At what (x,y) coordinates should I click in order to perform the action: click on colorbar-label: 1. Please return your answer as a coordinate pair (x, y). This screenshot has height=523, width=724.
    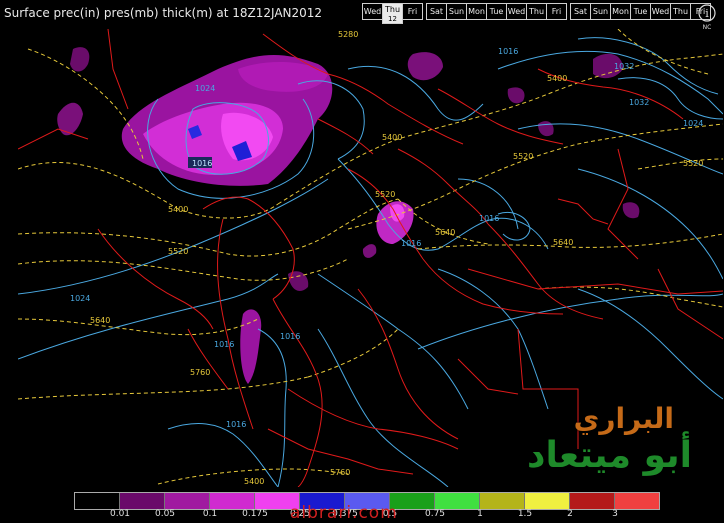
    Looking at the image, I should click on (480, 514).